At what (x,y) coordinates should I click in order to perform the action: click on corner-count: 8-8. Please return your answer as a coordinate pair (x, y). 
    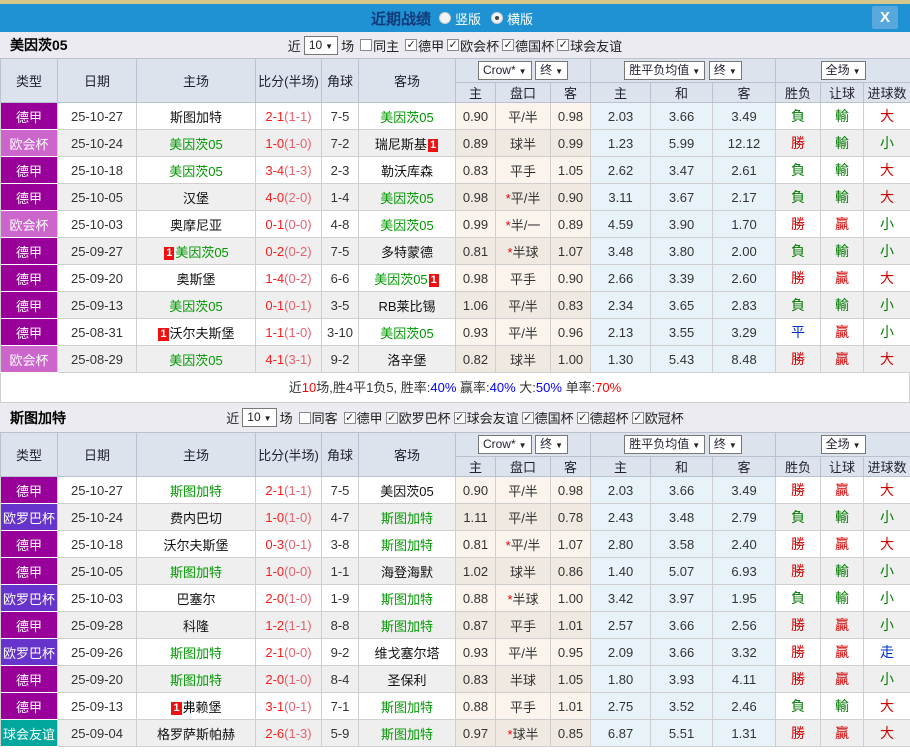
    Looking at the image, I should click on (340, 625).